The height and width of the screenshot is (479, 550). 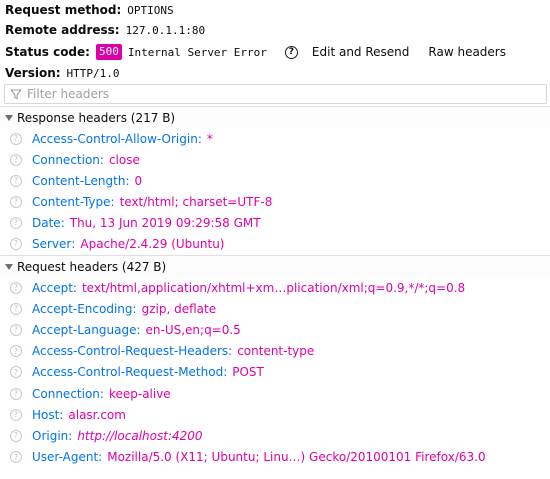 I want to click on header-name: Access-Control-Allow-Origin, so click(x=115, y=138).